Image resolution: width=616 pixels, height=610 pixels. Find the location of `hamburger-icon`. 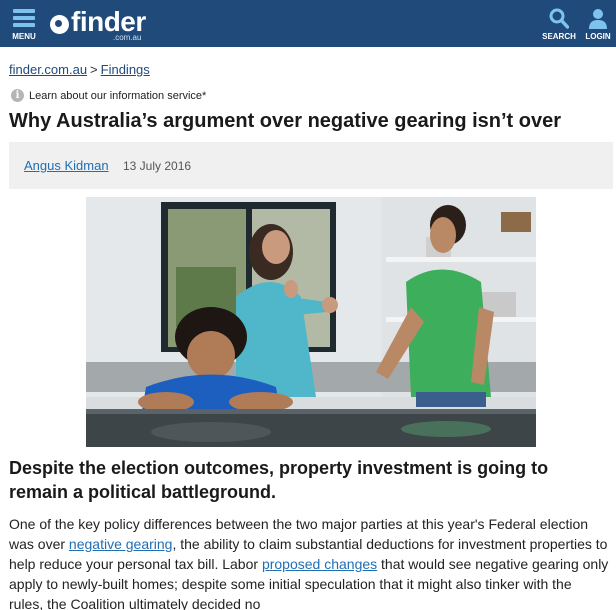

hamburger-icon is located at coordinates (24, 19).